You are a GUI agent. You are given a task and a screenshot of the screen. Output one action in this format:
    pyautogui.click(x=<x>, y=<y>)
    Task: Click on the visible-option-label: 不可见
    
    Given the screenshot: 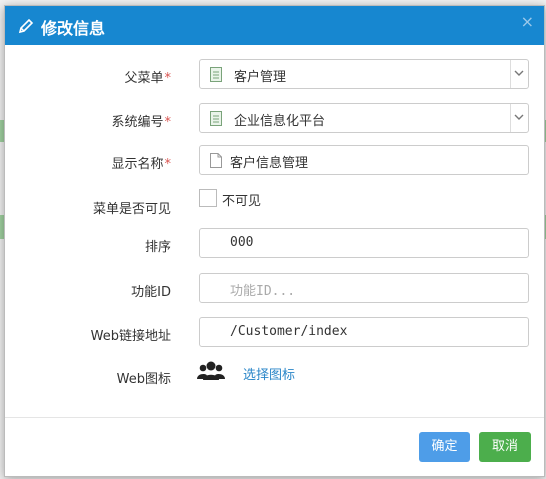 What is the action you would take?
    pyautogui.click(x=241, y=199)
    